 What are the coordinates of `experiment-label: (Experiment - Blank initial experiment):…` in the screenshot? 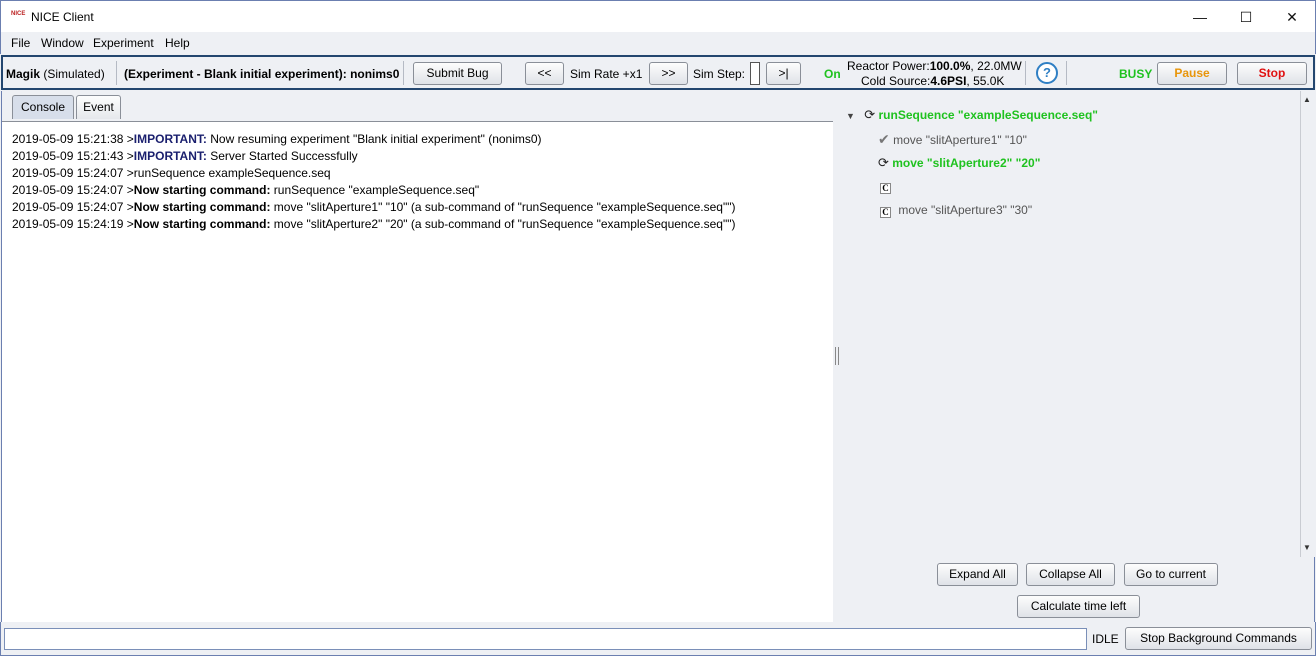 It's located at (261, 74).